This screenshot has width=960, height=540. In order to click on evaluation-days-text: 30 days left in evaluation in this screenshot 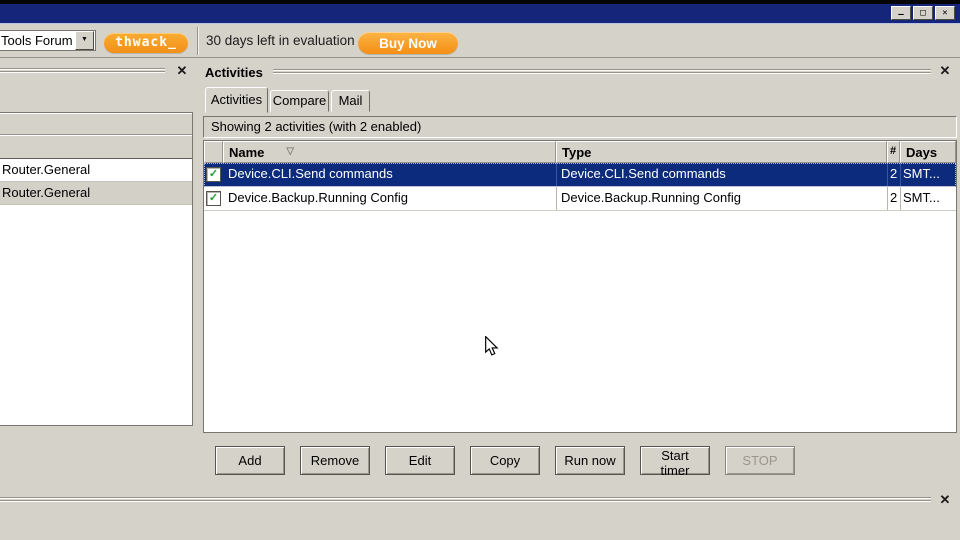, I will do `click(280, 40)`.